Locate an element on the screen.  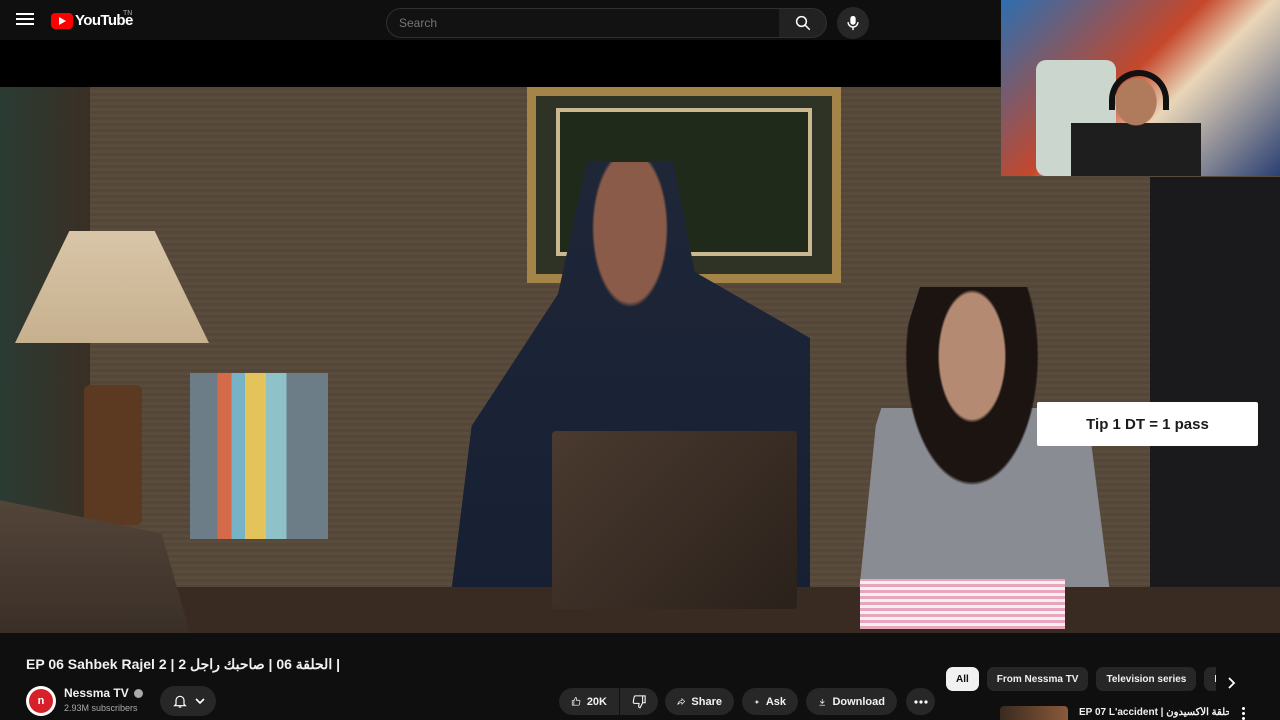
dislike-button is located at coordinates (639, 701).